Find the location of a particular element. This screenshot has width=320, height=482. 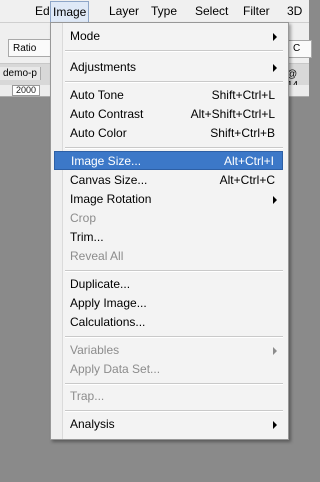

menu-item-label: Analysis is located at coordinates (92, 424).